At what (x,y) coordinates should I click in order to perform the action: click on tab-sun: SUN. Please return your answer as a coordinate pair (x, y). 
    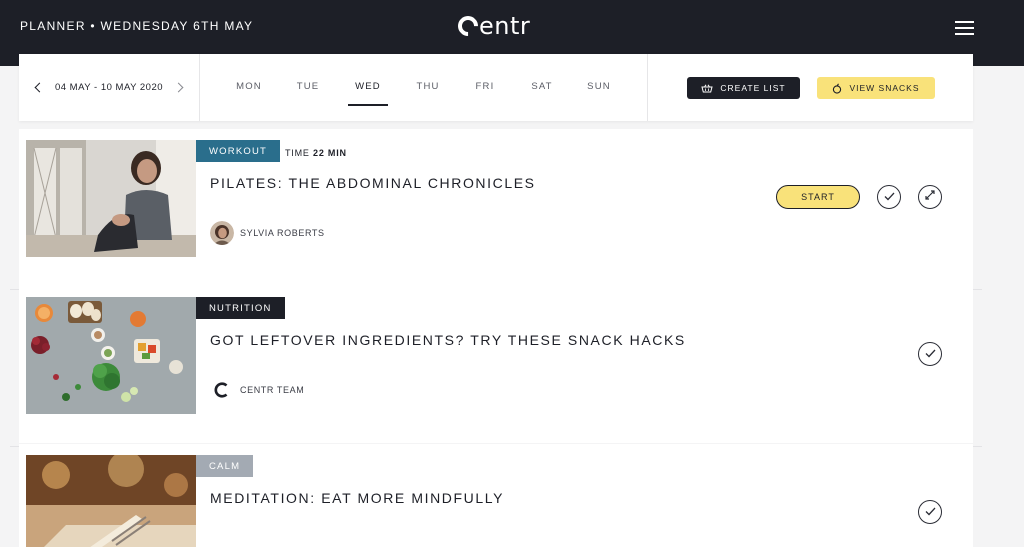
    Looking at the image, I should click on (599, 86).